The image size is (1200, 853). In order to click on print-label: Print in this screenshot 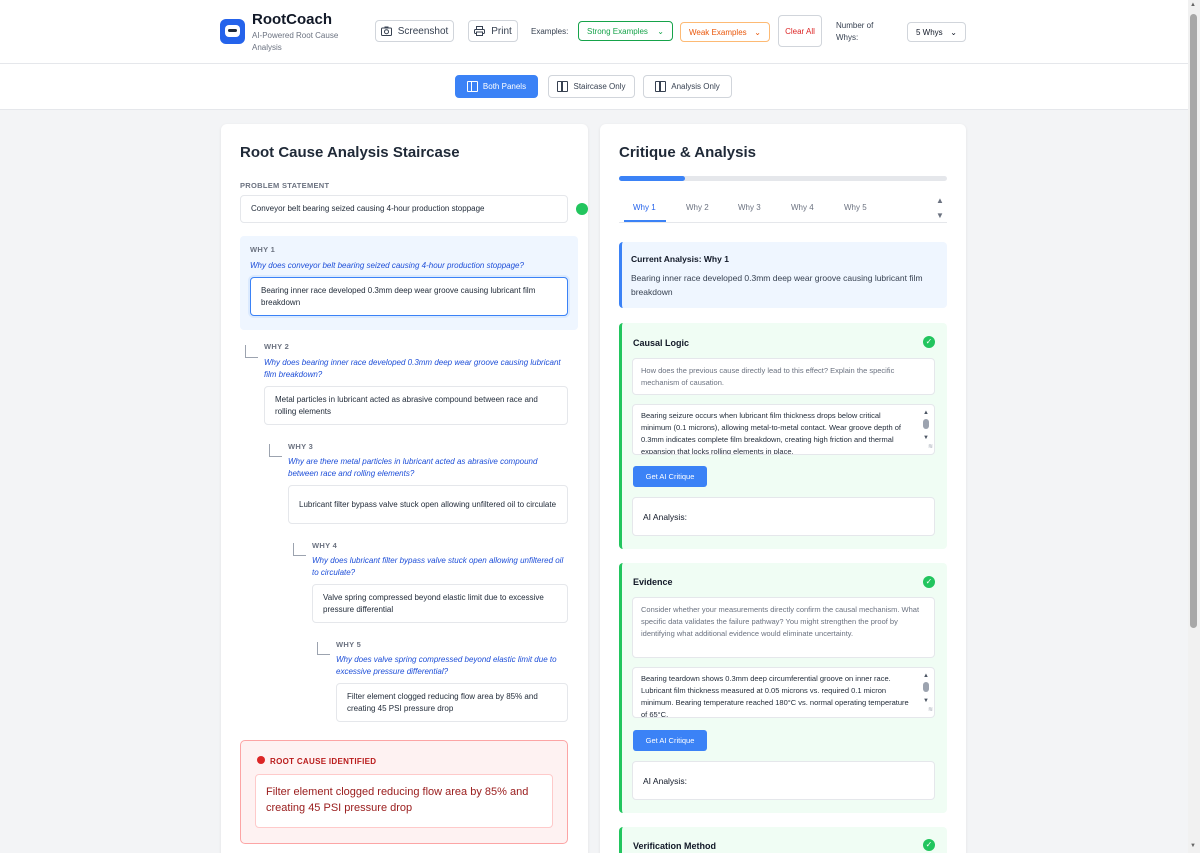, I will do `click(501, 31)`.